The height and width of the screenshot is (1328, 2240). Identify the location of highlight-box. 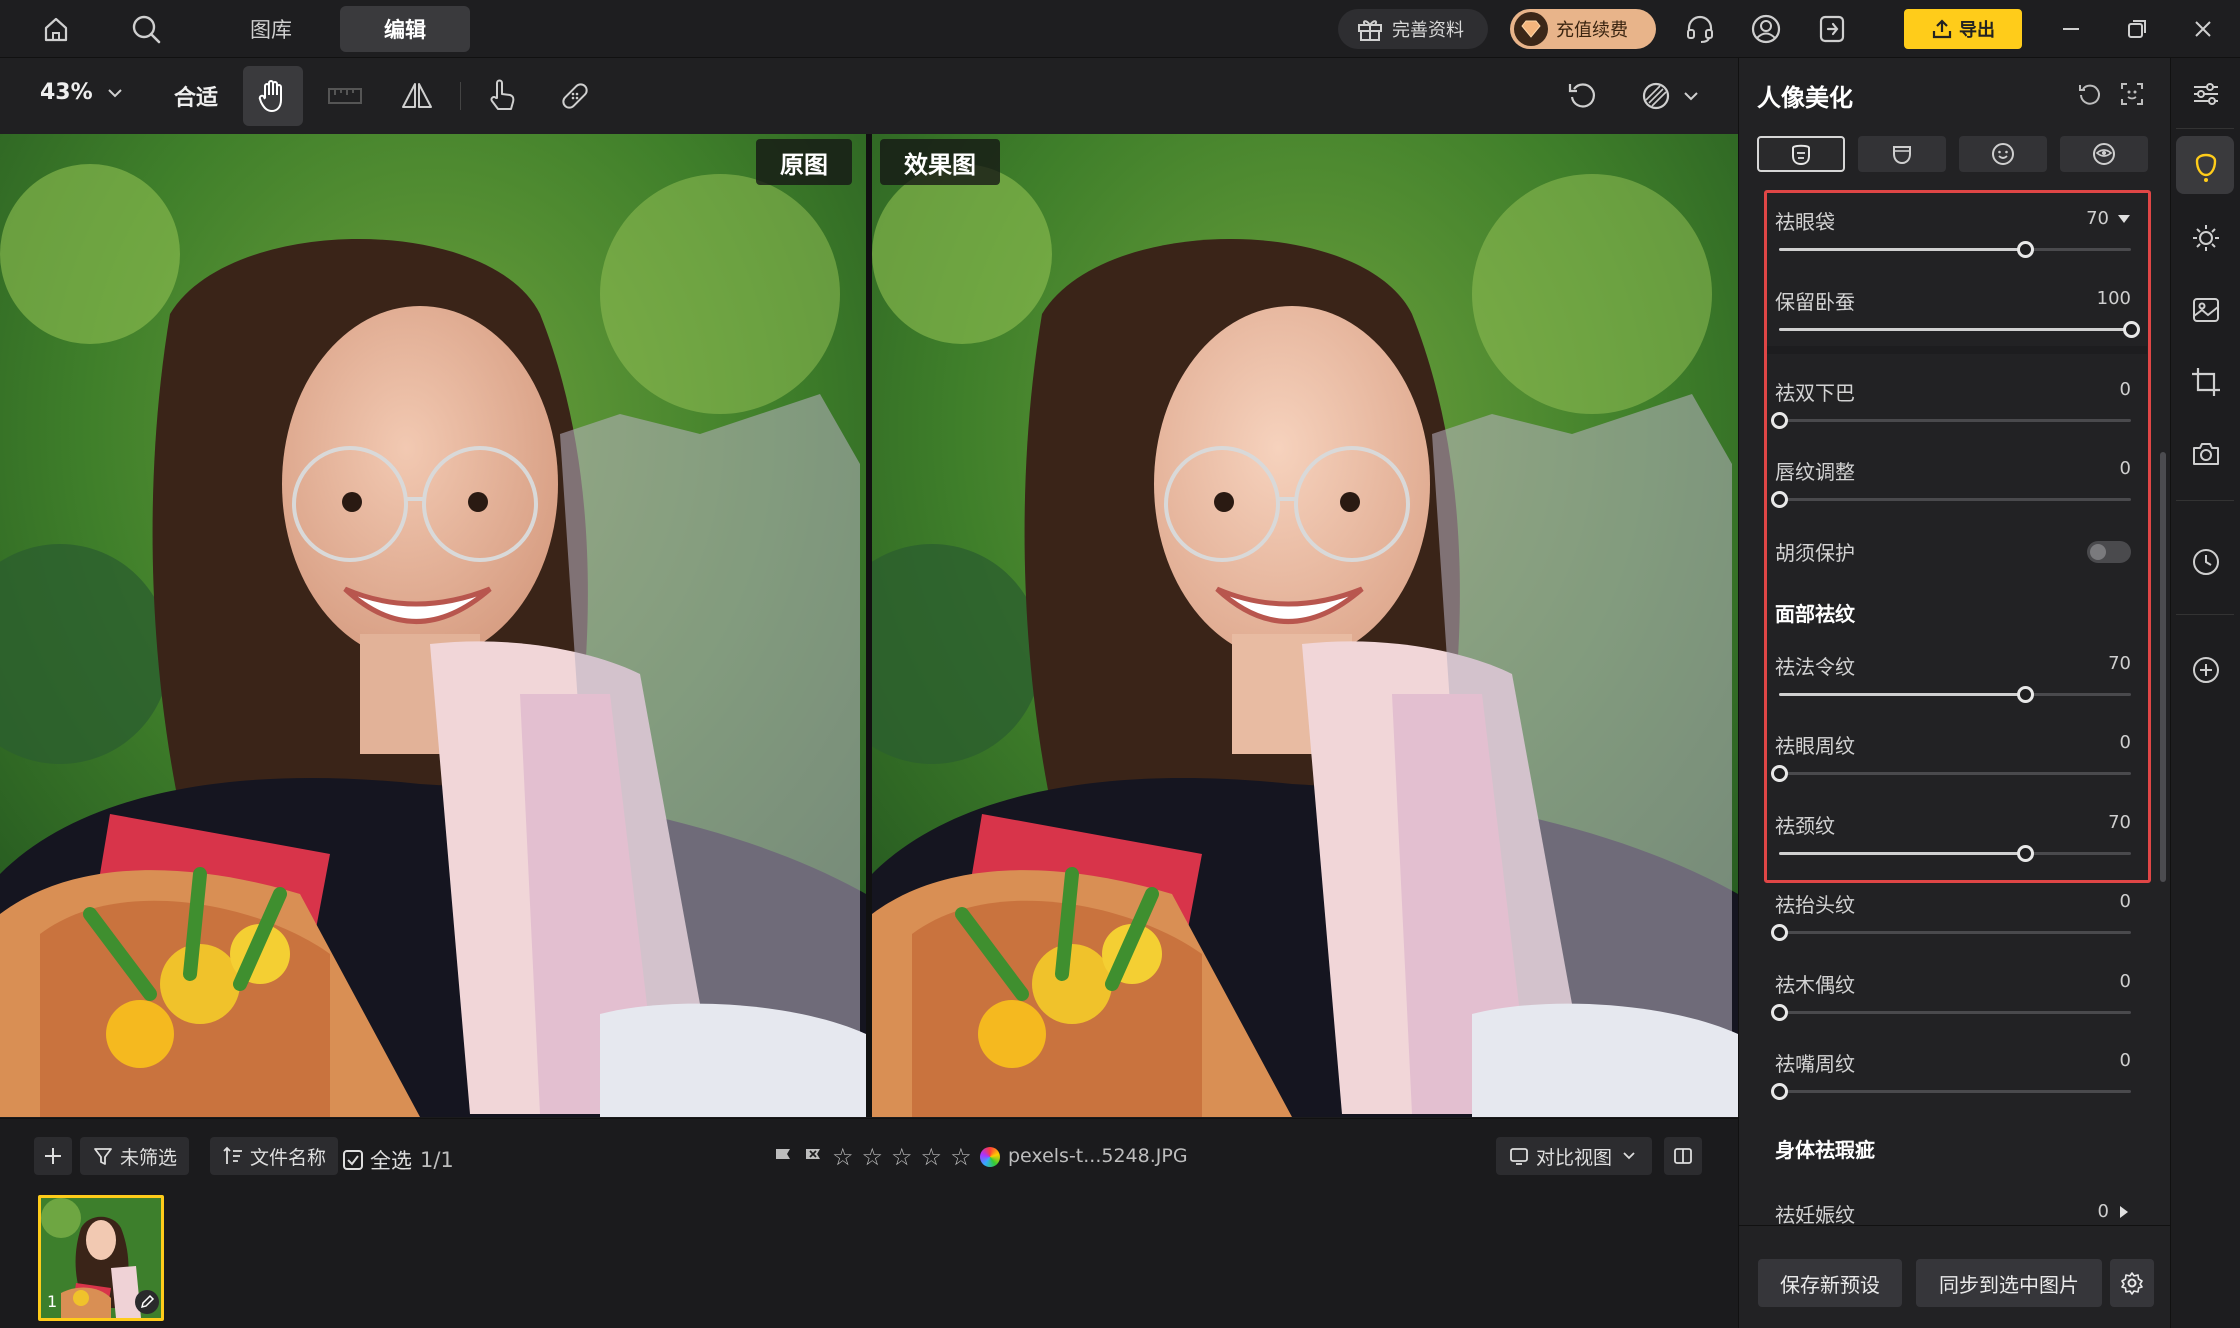
(1957, 536).